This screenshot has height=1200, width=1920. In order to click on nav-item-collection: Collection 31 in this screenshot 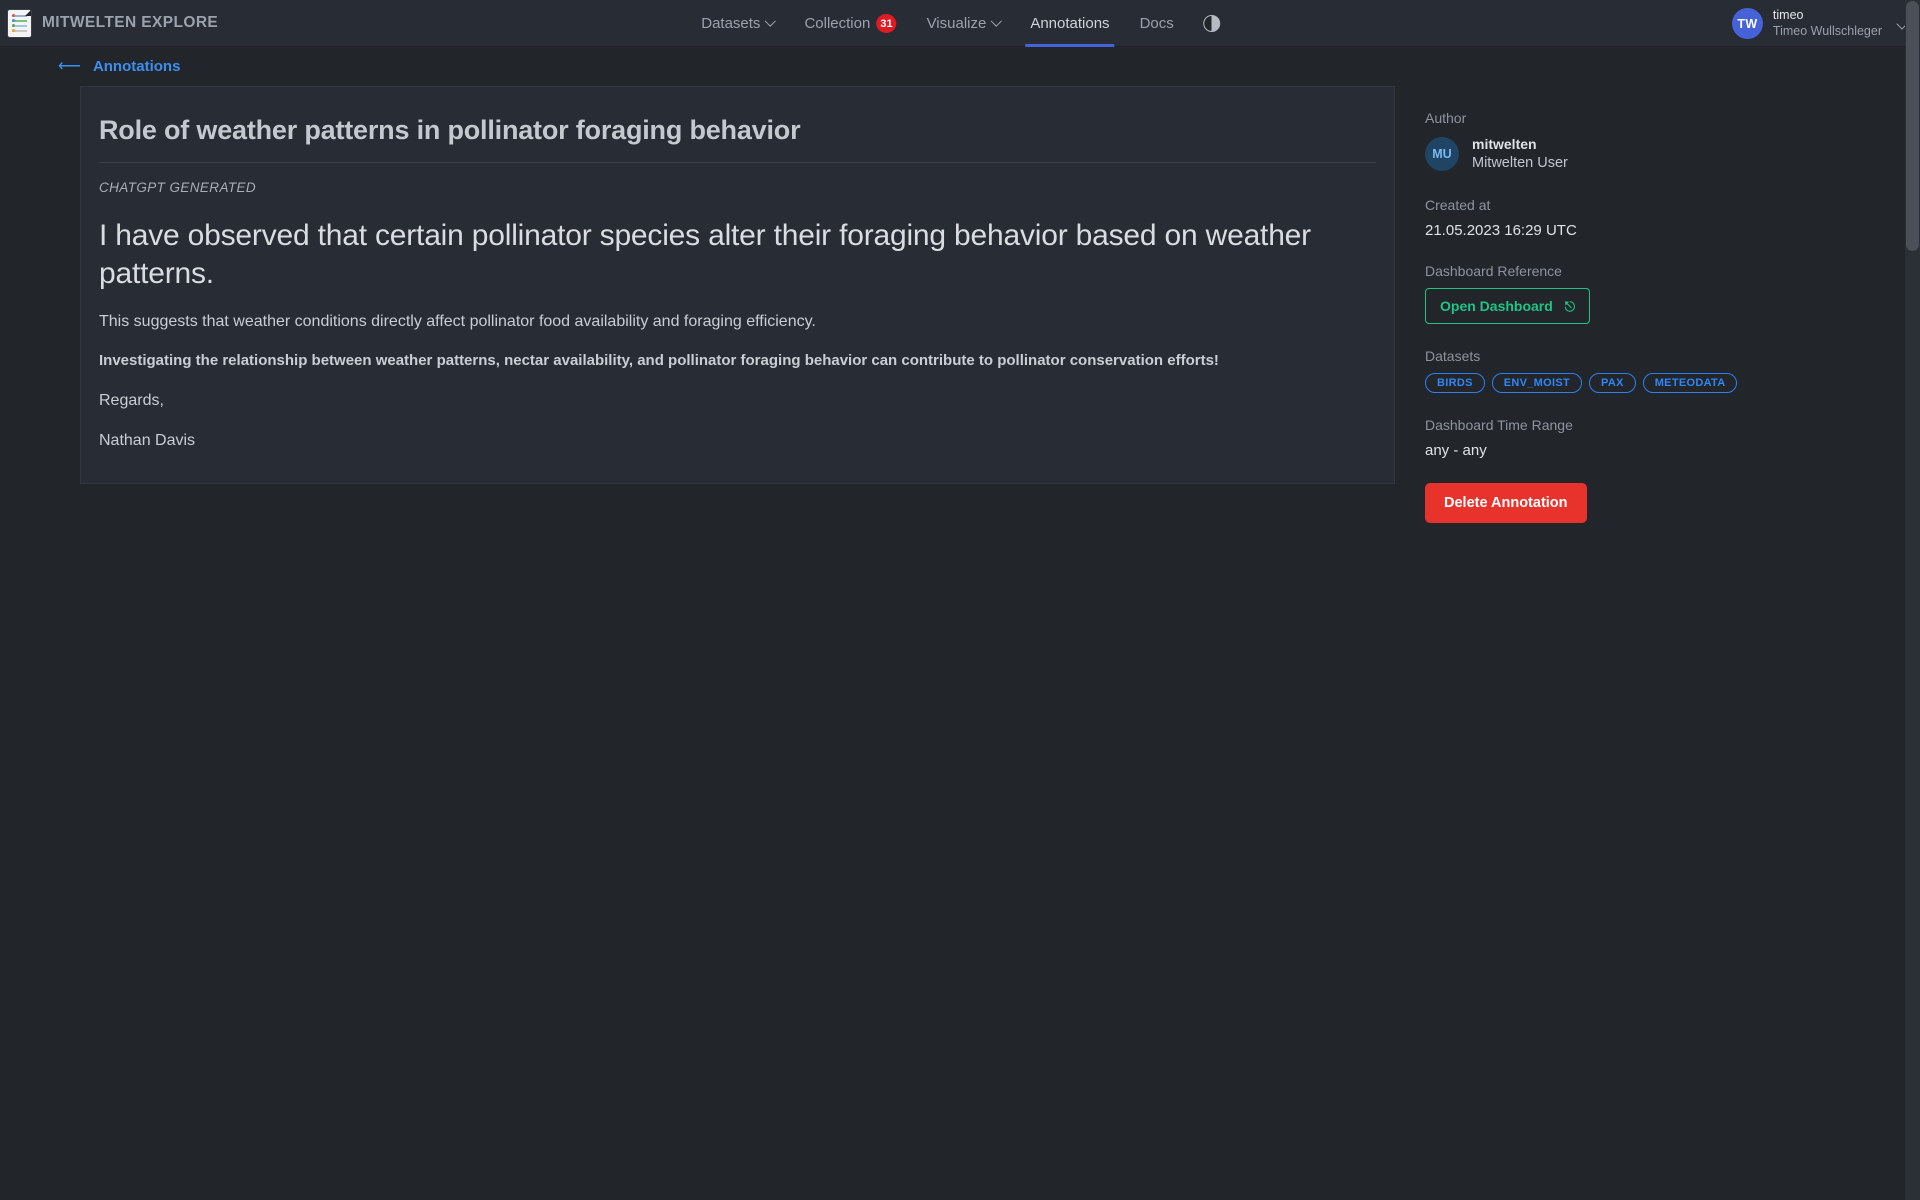, I will do `click(850, 23)`.